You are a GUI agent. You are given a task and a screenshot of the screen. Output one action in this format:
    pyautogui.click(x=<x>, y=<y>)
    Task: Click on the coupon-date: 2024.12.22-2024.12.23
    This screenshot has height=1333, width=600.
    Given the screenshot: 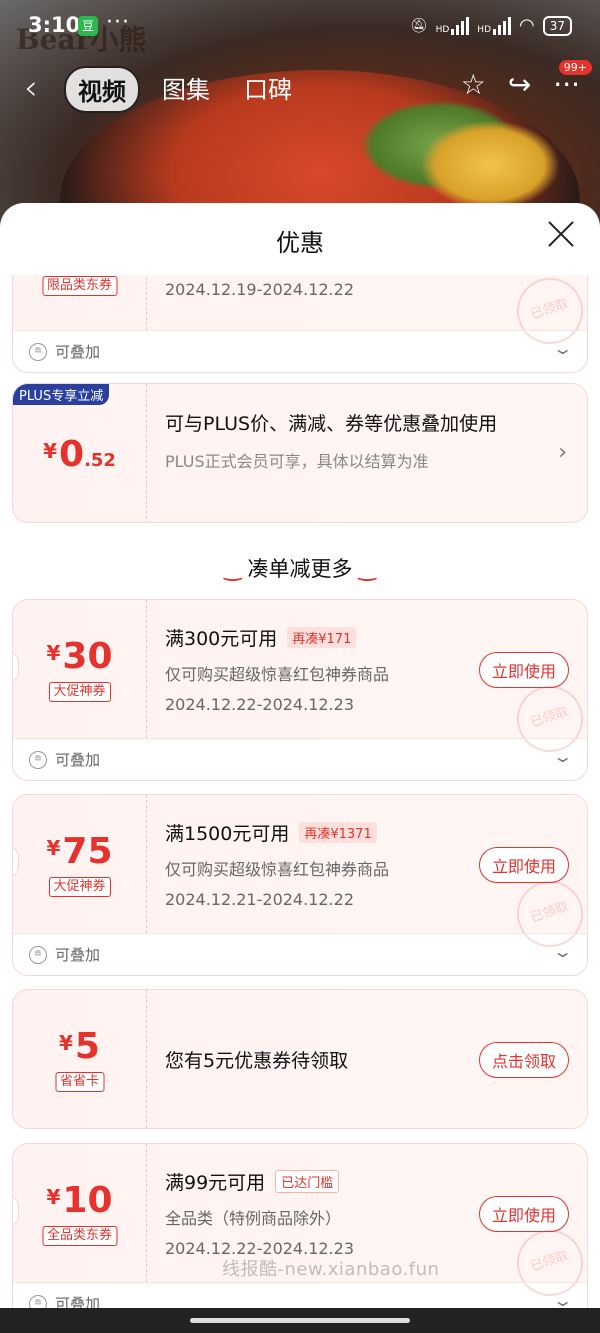 What is the action you would take?
    pyautogui.click(x=259, y=704)
    